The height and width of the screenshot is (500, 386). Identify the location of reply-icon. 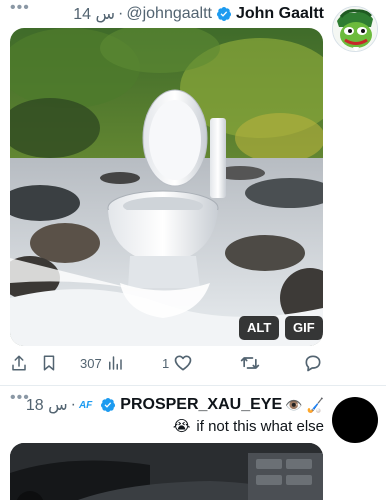
(313, 363).